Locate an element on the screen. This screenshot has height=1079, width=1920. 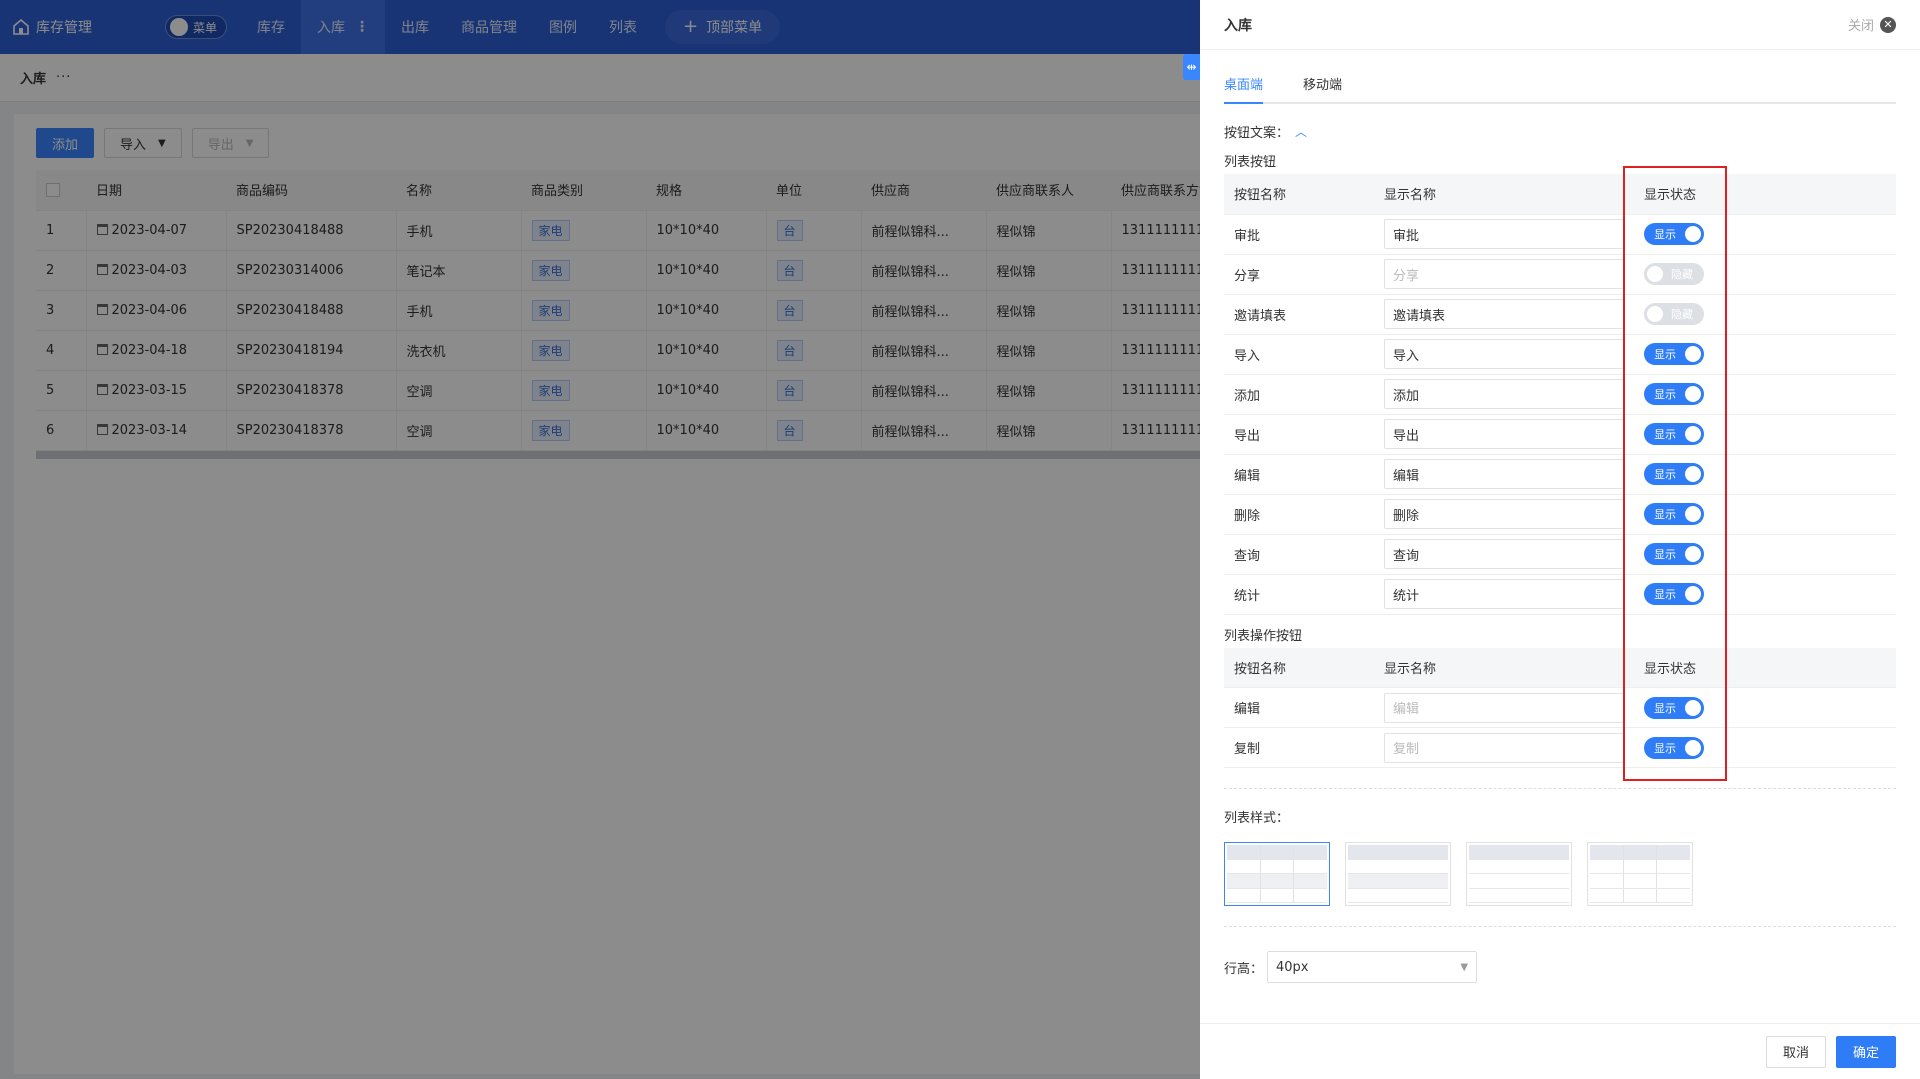
display-name-cell: 邀请填表 is located at coordinates (1504, 314).